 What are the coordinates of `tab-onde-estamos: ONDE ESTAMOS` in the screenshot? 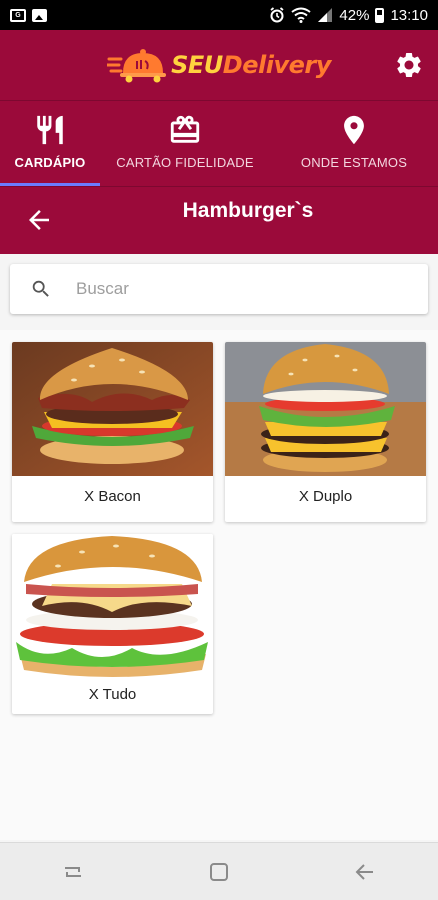 It's located at (354, 143).